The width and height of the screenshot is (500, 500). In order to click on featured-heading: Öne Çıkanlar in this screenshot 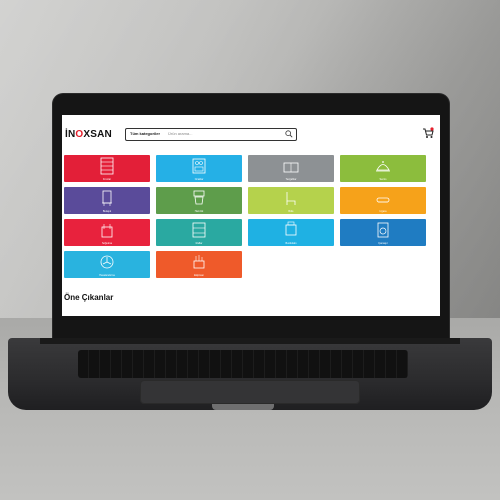, I will do `click(89, 297)`.